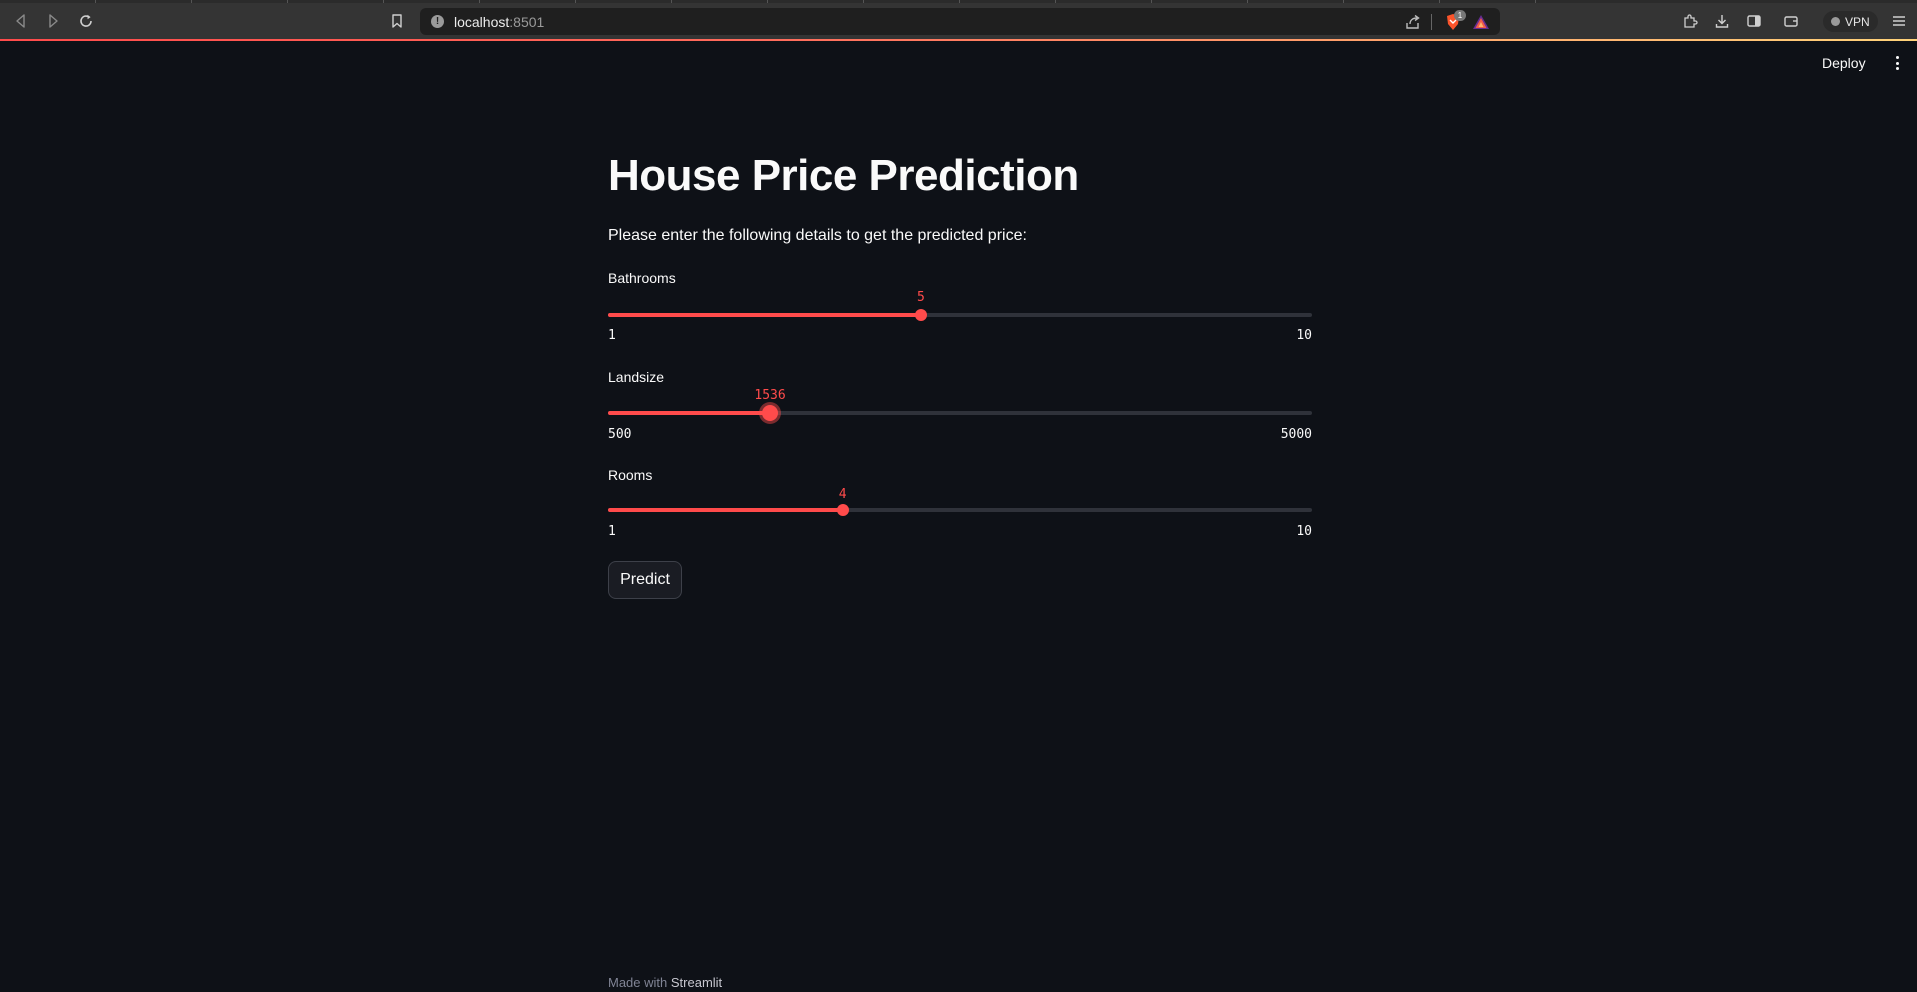 The image size is (1917, 992). I want to click on slider-bathrooms: Bathrooms 5 1 10, so click(960, 315).